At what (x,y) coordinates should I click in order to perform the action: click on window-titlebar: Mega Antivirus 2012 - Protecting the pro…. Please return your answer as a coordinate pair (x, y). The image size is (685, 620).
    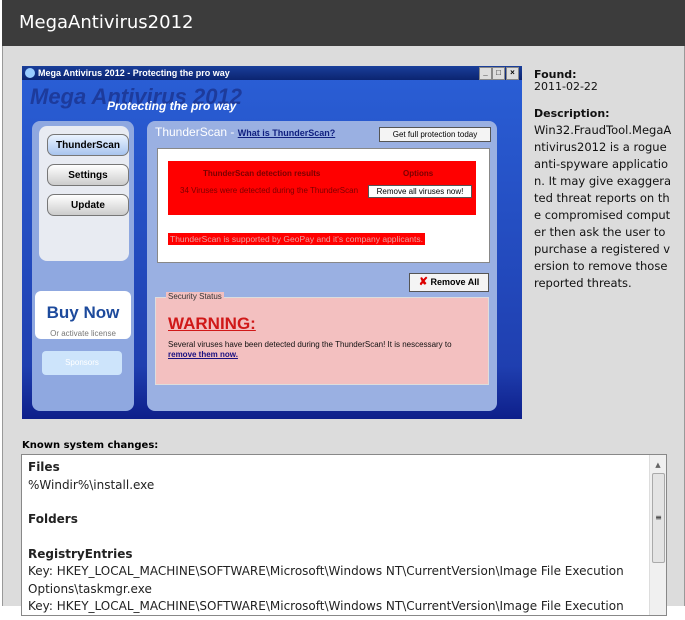
    Looking at the image, I should click on (272, 73).